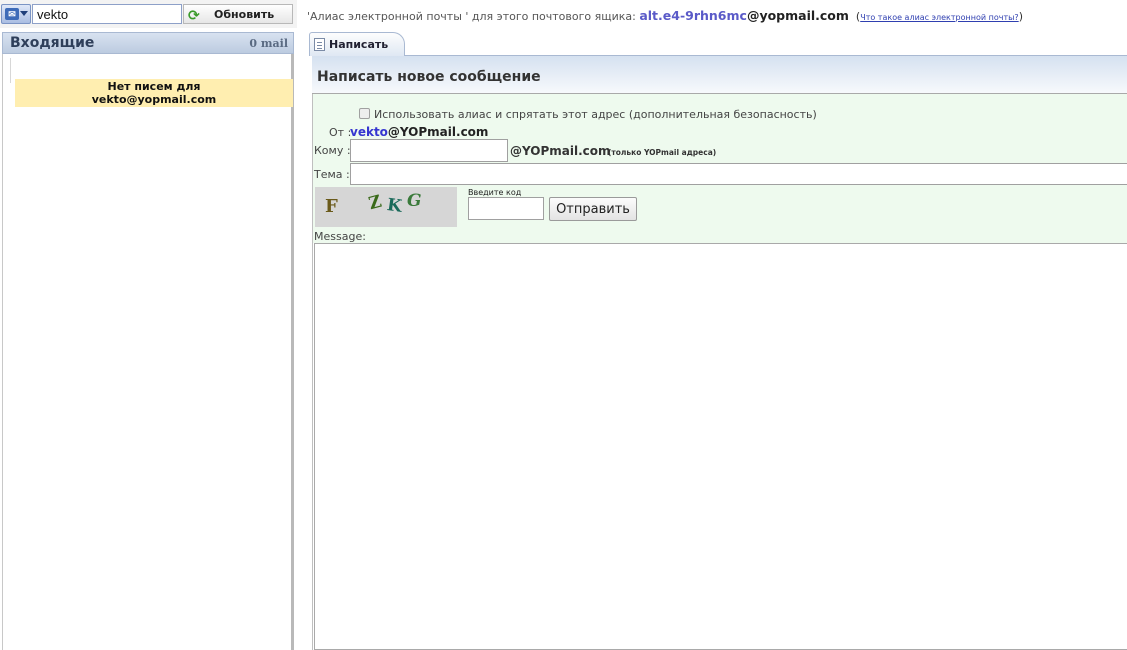 Image resolution: width=1127 pixels, height=650 pixels. Describe the element at coordinates (438, 132) in the screenshot. I see `from-domain: @YOPmail.com` at that location.